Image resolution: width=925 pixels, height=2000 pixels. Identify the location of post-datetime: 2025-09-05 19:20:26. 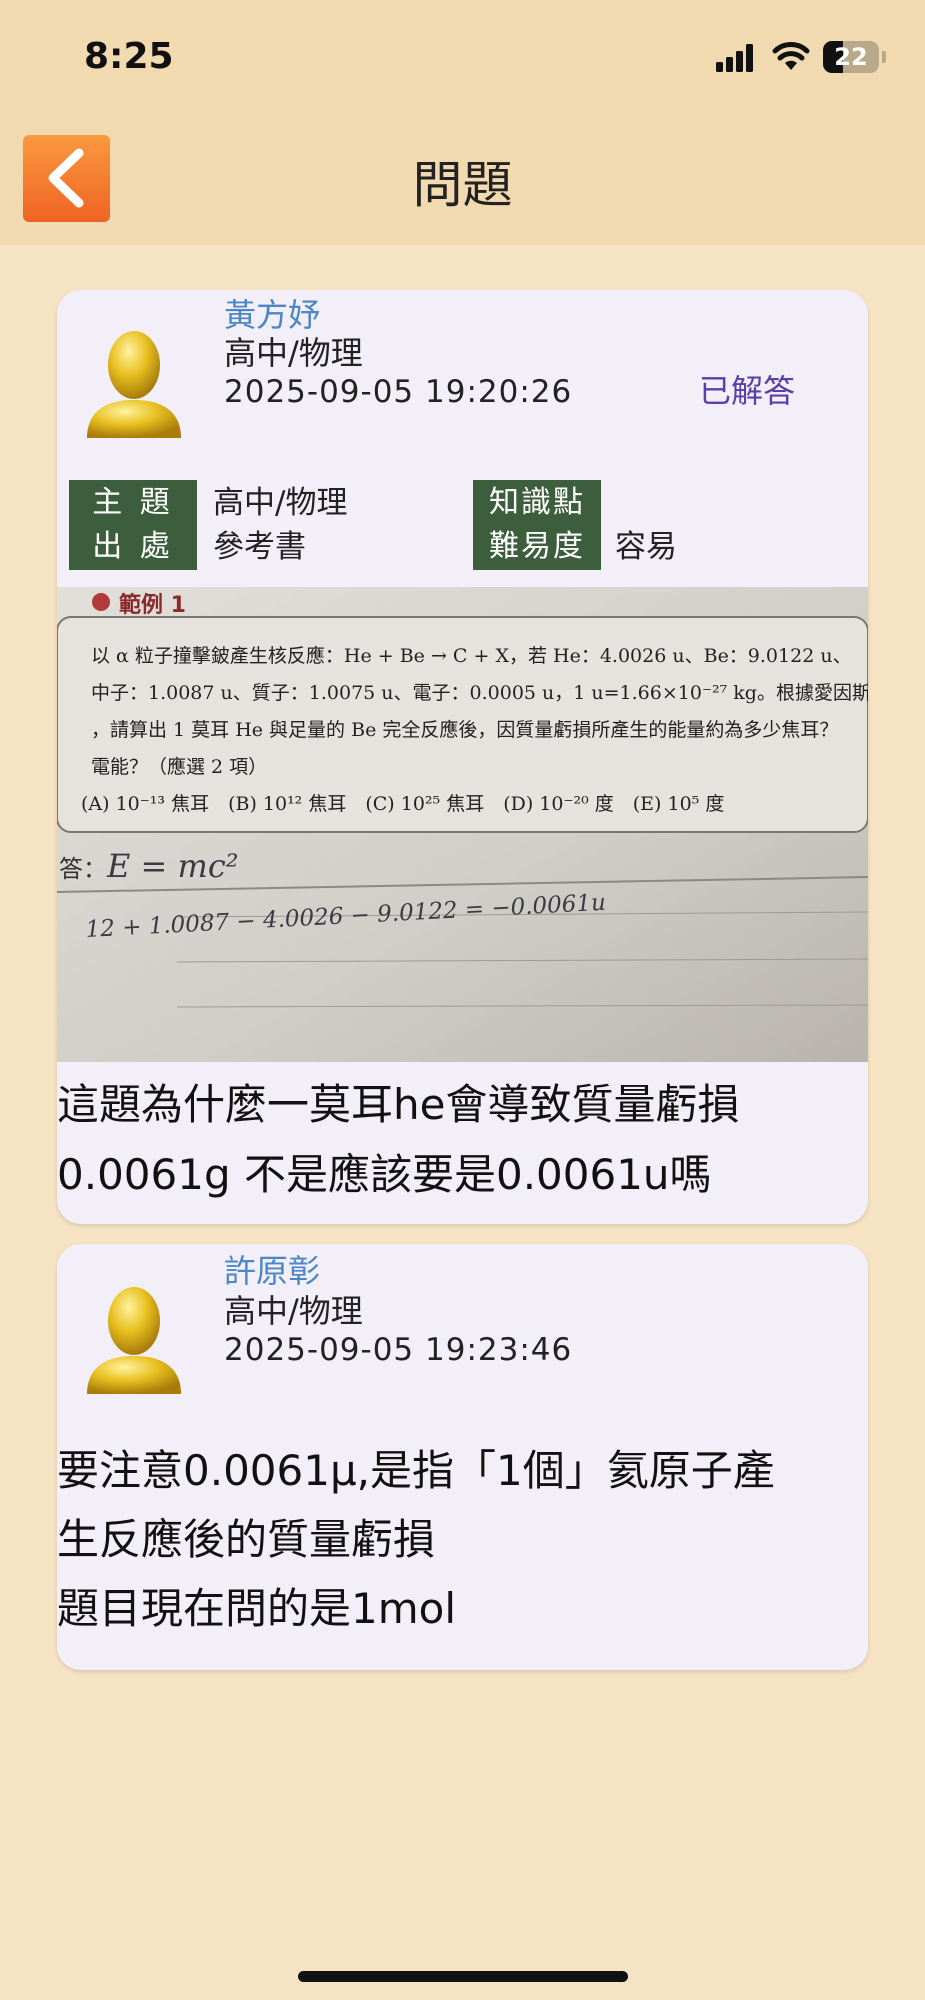
(398, 392).